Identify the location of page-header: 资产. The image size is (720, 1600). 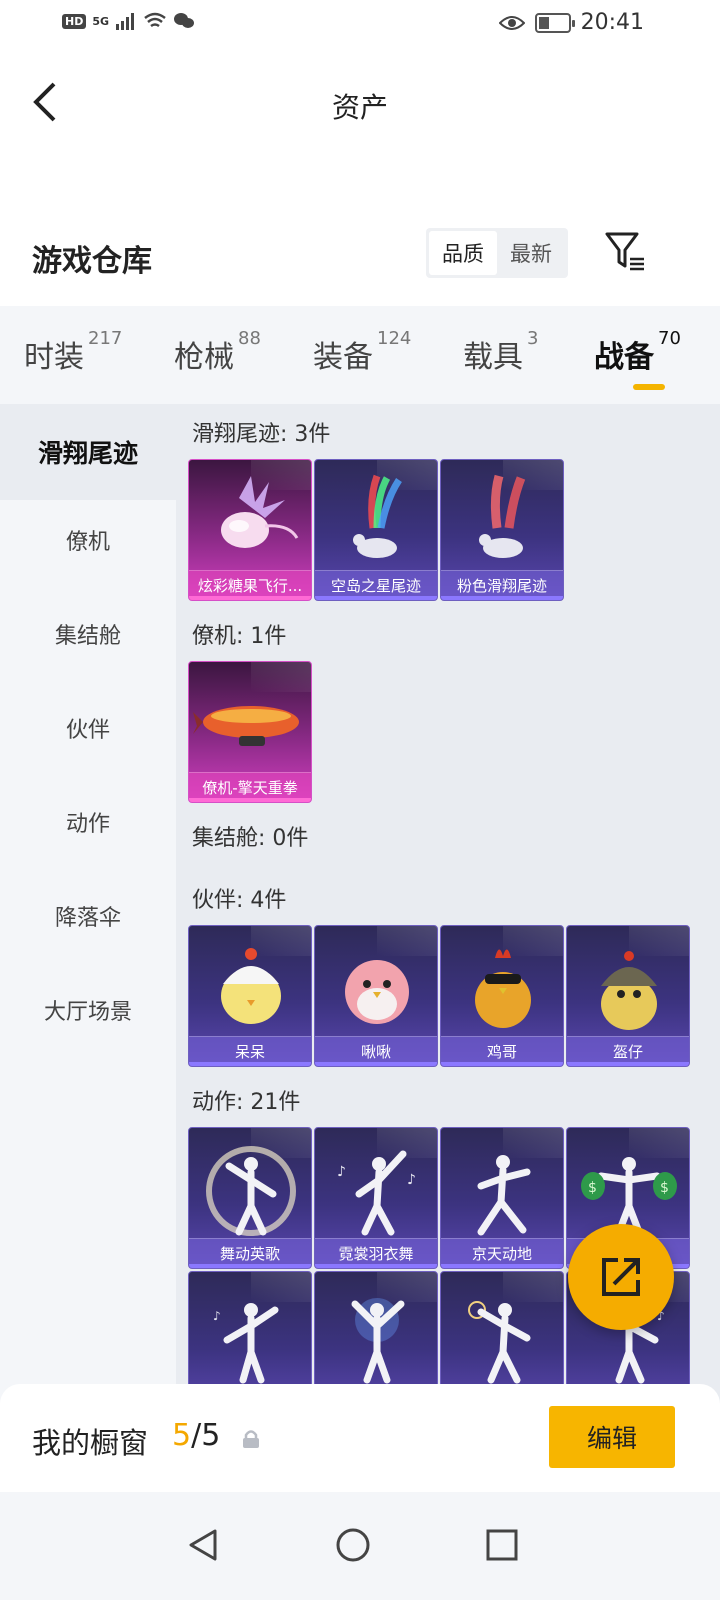
(360, 105).